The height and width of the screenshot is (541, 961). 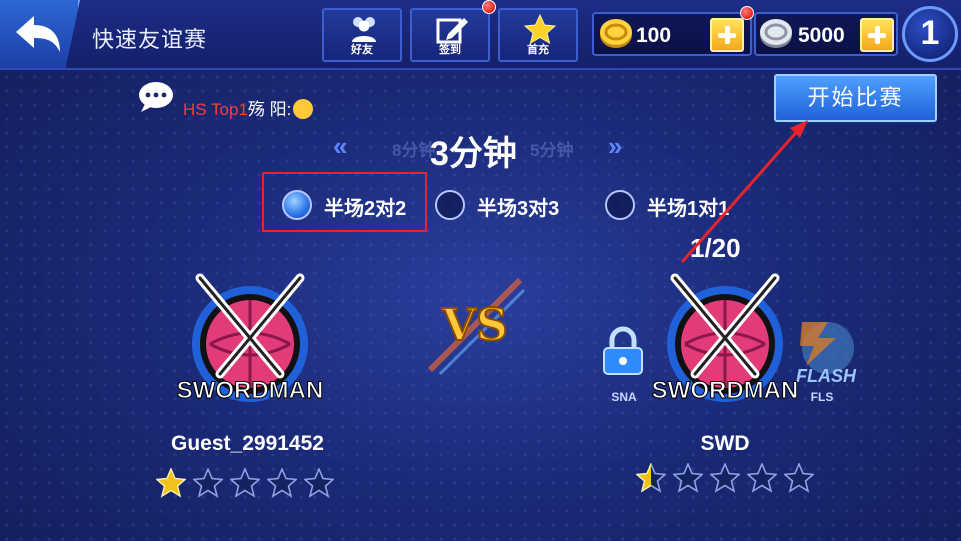 I want to click on sign-in-button: 签到, so click(x=450, y=35).